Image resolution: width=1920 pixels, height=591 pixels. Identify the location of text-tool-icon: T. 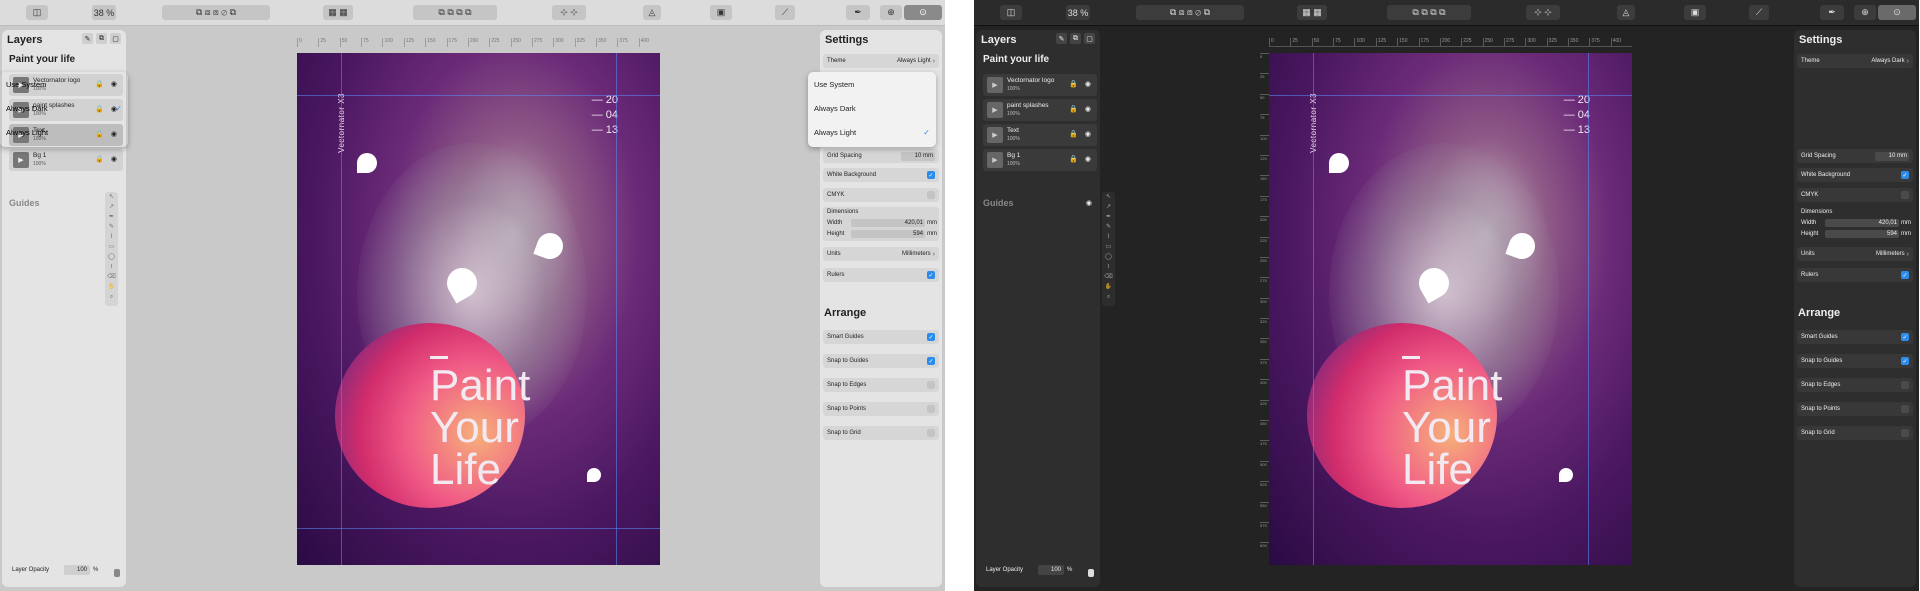
(111, 267).